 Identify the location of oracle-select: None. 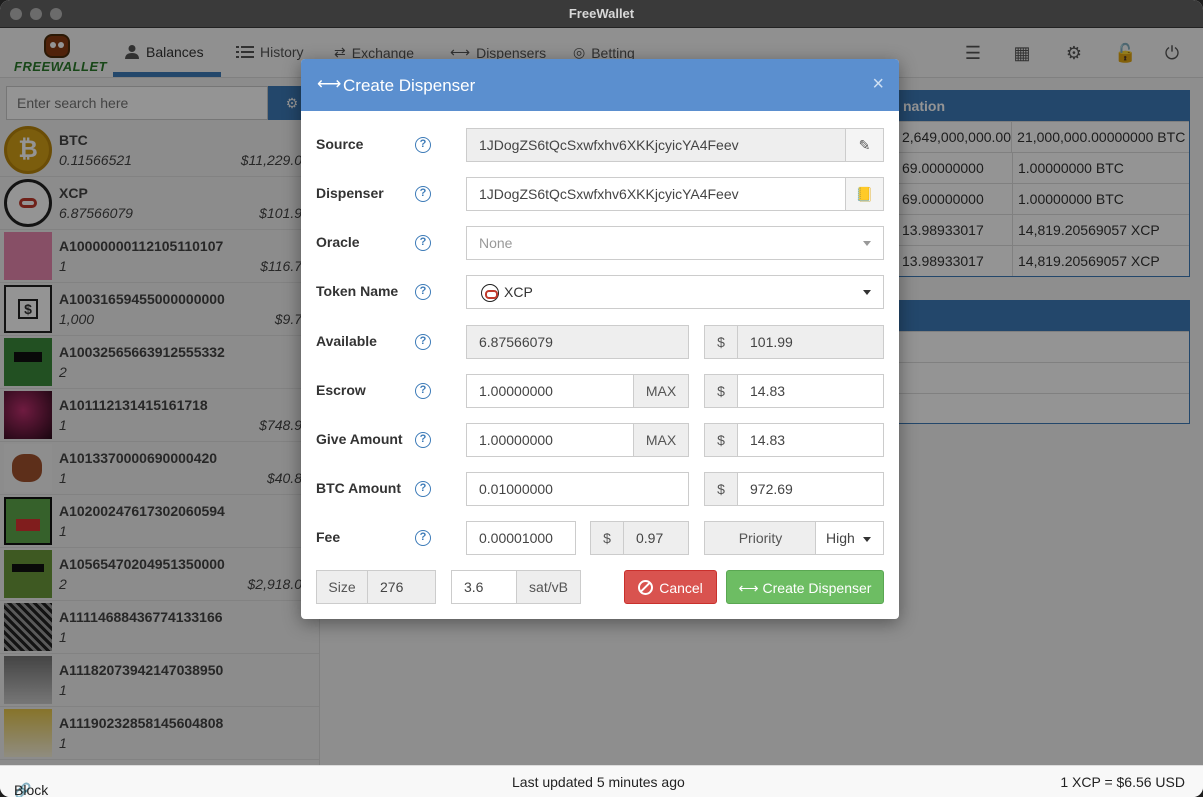
(675, 243).